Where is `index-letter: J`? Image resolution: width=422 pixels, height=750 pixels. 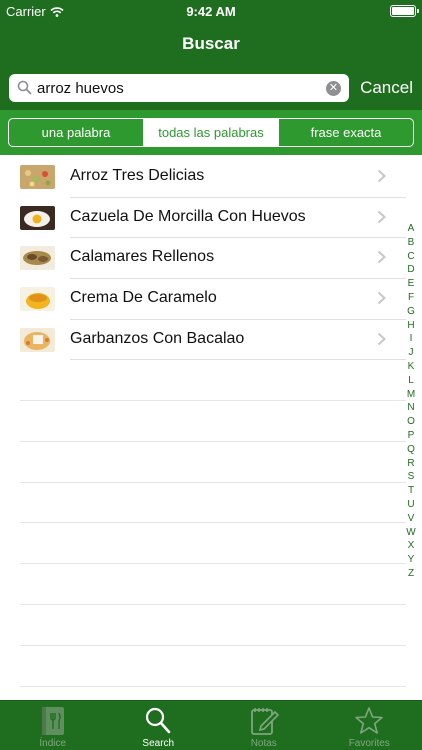 index-letter: J is located at coordinates (411, 353).